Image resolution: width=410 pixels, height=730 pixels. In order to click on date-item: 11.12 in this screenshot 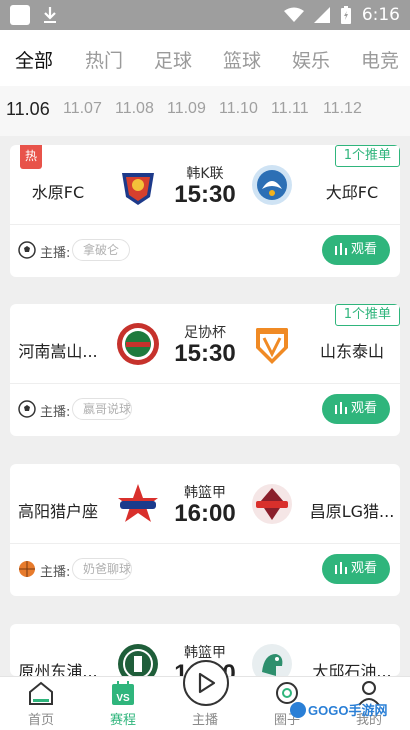, I will do `click(342, 109)`.